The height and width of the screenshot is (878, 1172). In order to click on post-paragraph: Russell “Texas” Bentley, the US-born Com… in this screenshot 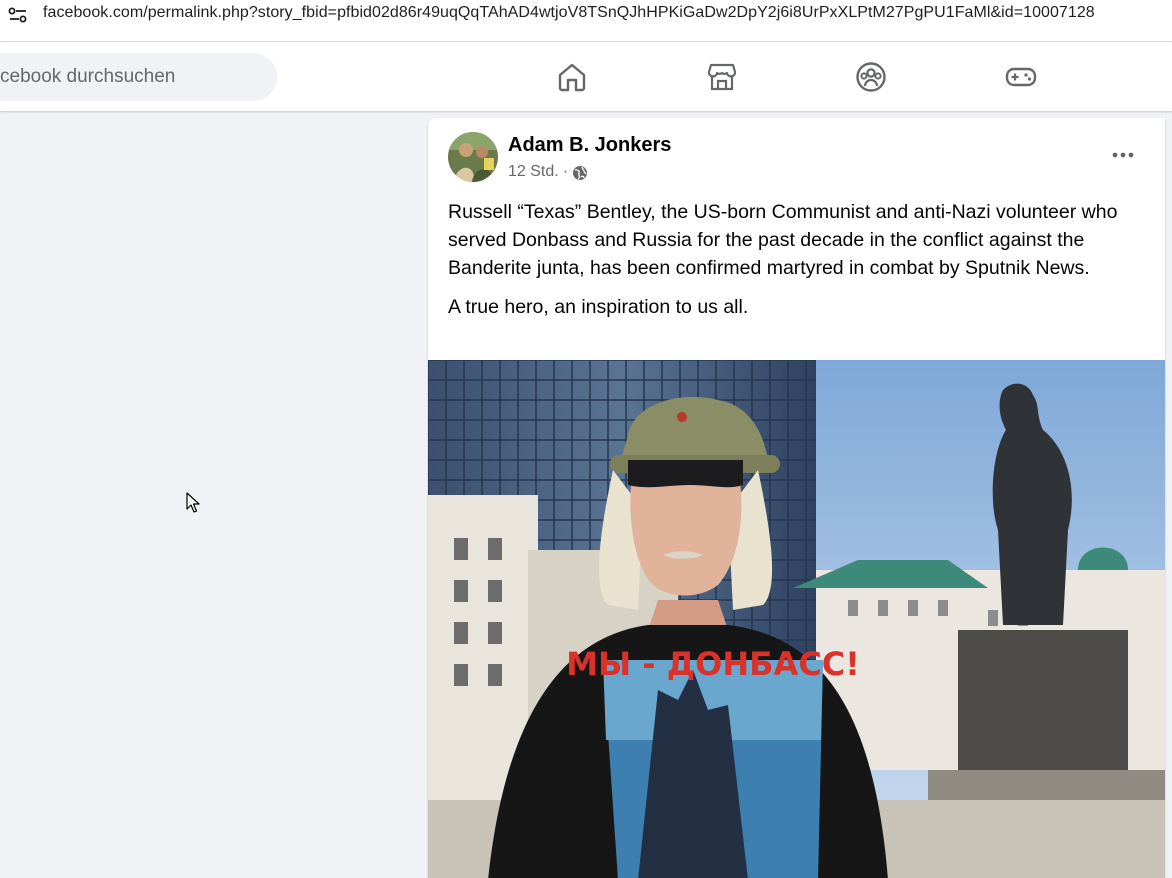, I will do `click(783, 240)`.